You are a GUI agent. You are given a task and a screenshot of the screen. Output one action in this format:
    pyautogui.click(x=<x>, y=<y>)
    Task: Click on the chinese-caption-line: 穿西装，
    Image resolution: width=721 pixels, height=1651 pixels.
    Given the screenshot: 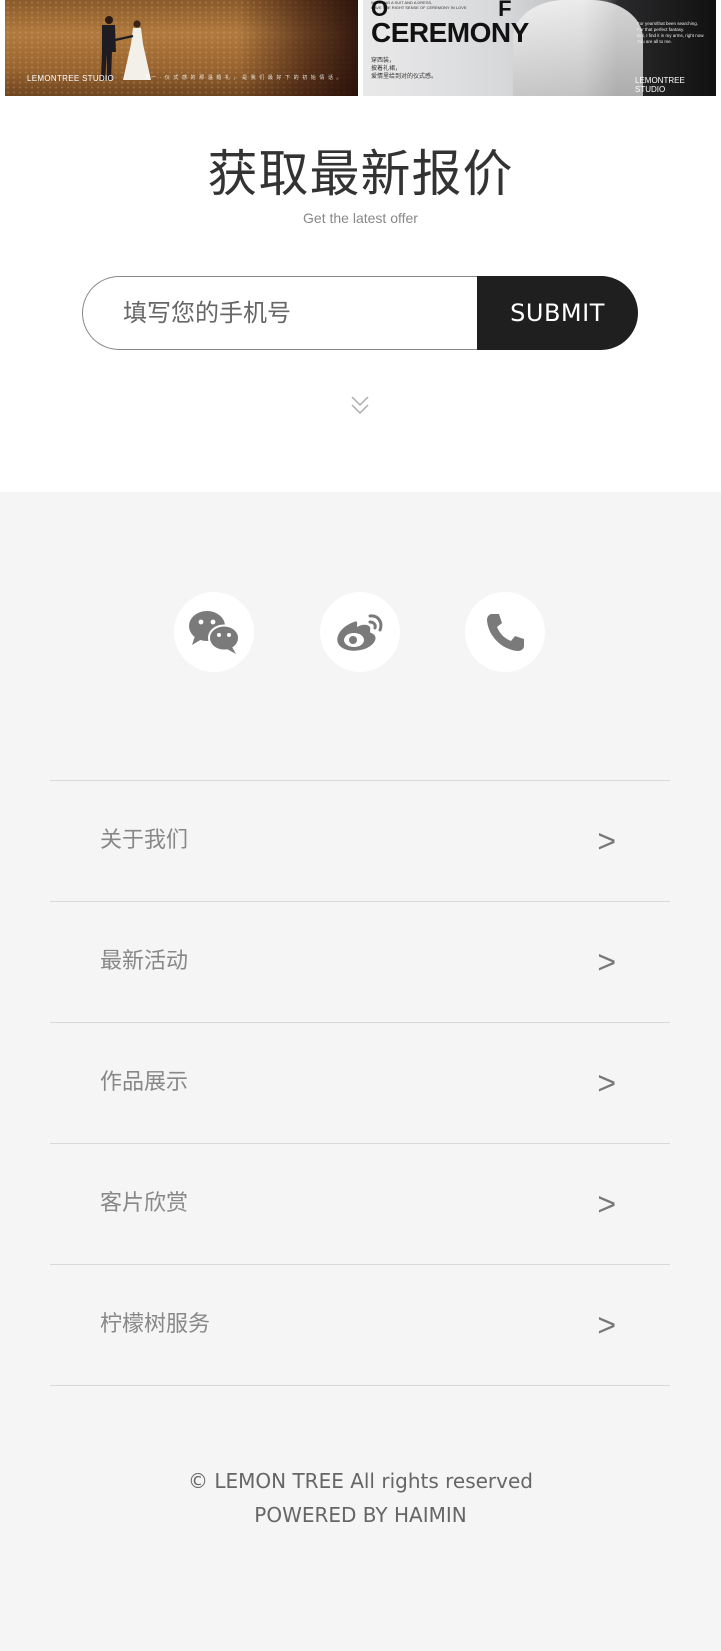 What is the action you would take?
    pyautogui.click(x=383, y=60)
    